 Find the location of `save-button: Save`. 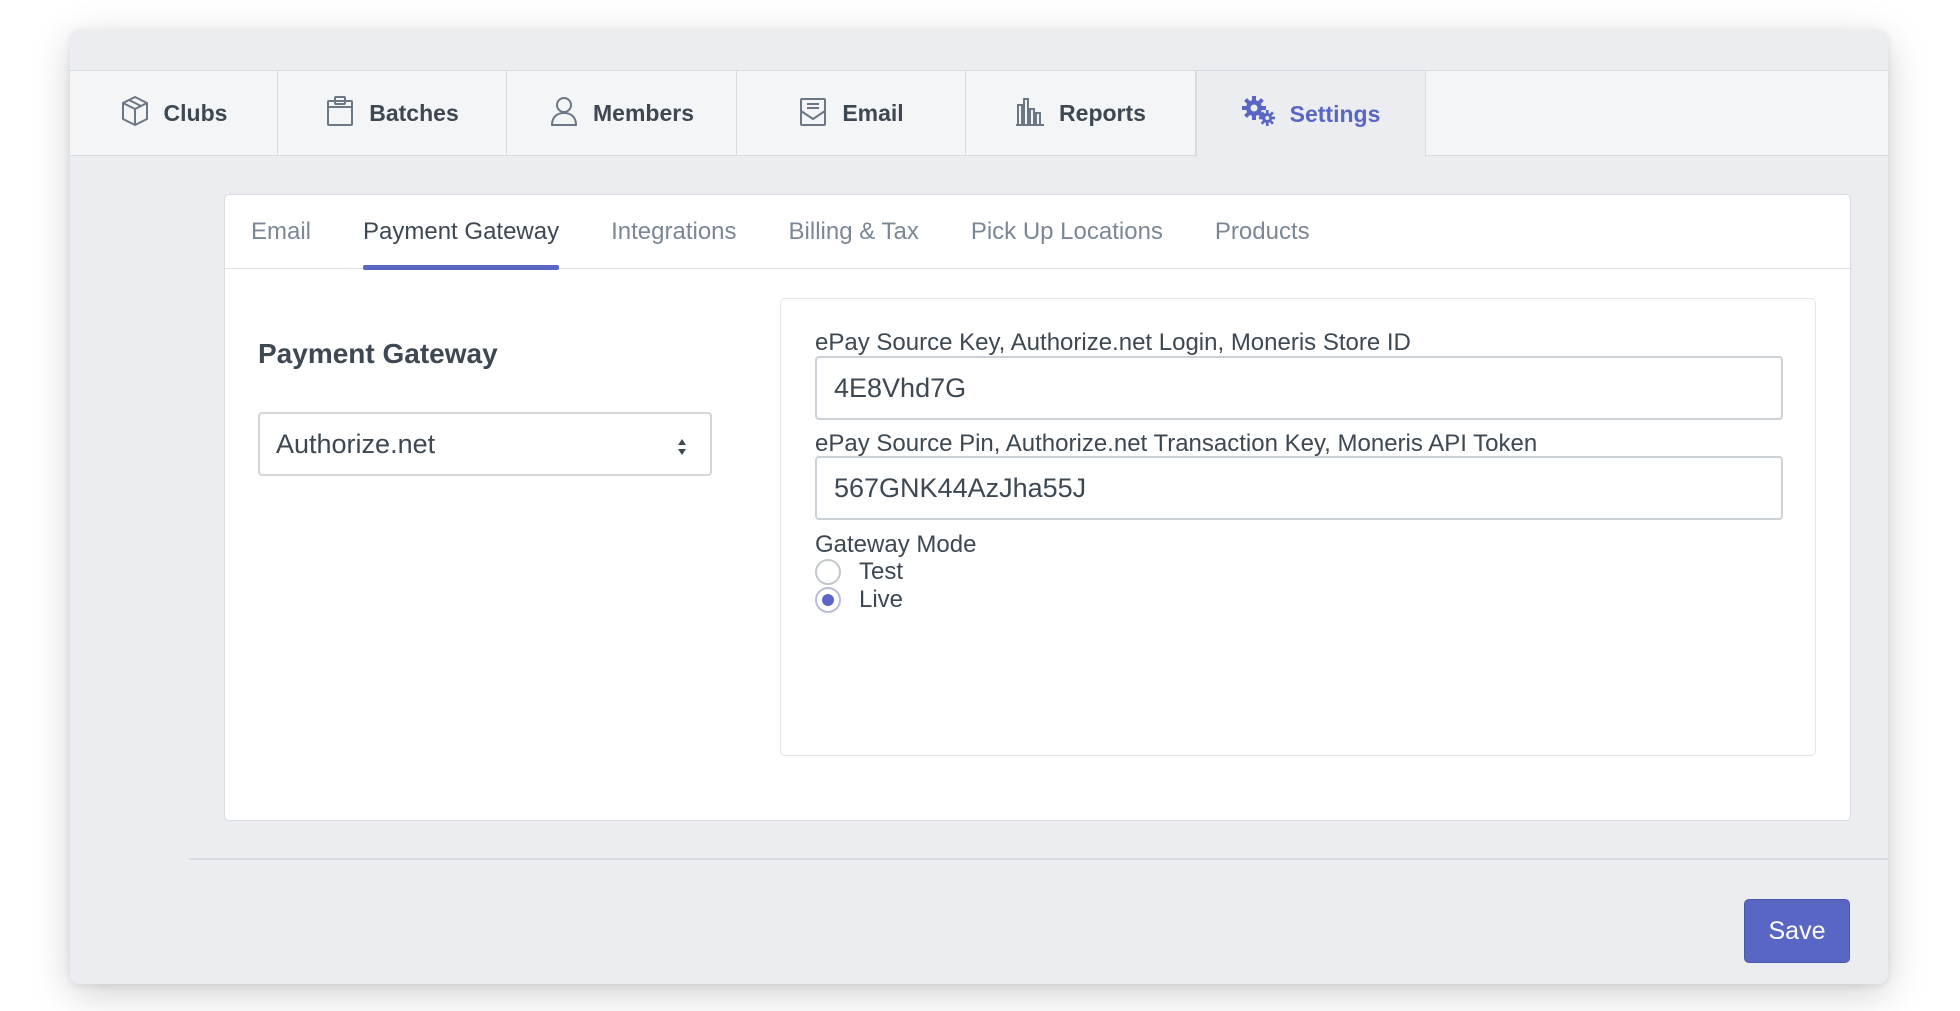

save-button: Save is located at coordinates (1797, 931).